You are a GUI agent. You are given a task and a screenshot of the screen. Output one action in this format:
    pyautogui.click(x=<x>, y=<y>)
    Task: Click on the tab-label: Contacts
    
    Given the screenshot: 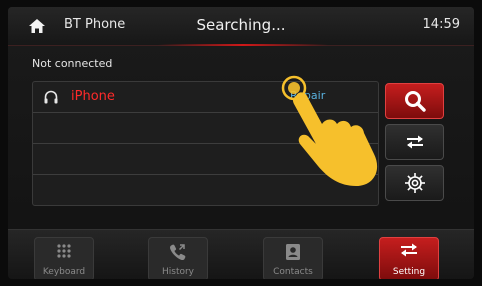 What is the action you would take?
    pyautogui.click(x=293, y=272)
    